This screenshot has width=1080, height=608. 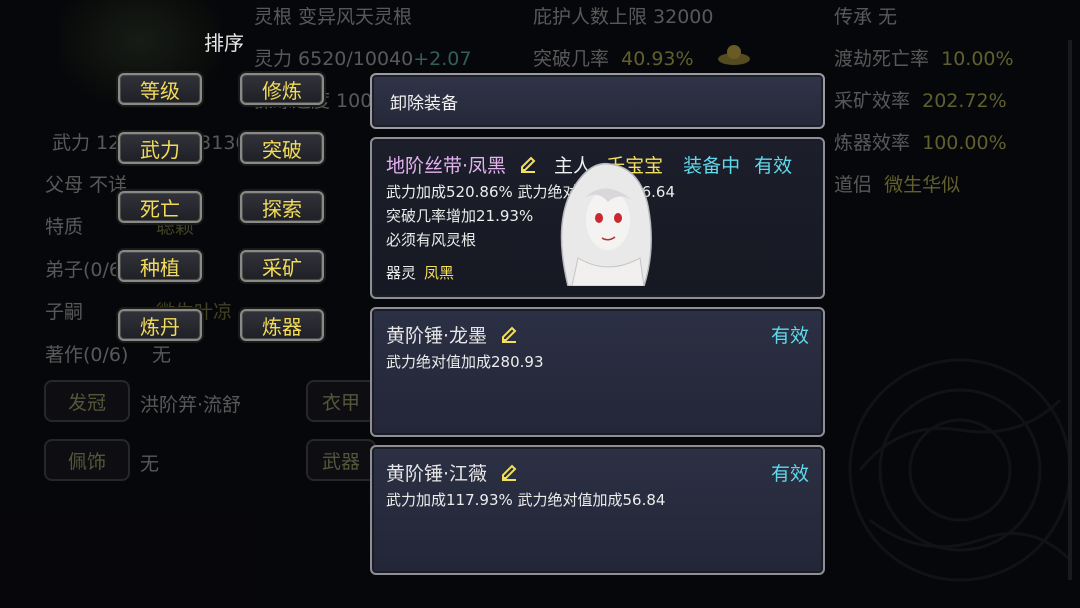 I want to click on sort-title: 排序, so click(x=224, y=43).